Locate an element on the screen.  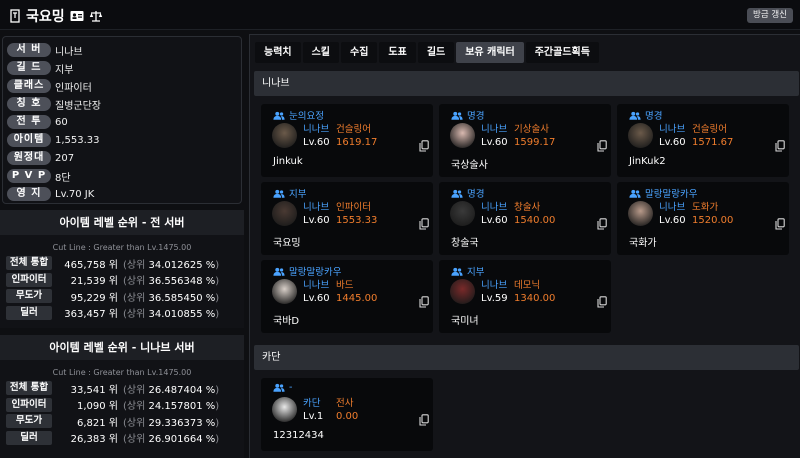
tab: 능력치 is located at coordinates (278, 52).